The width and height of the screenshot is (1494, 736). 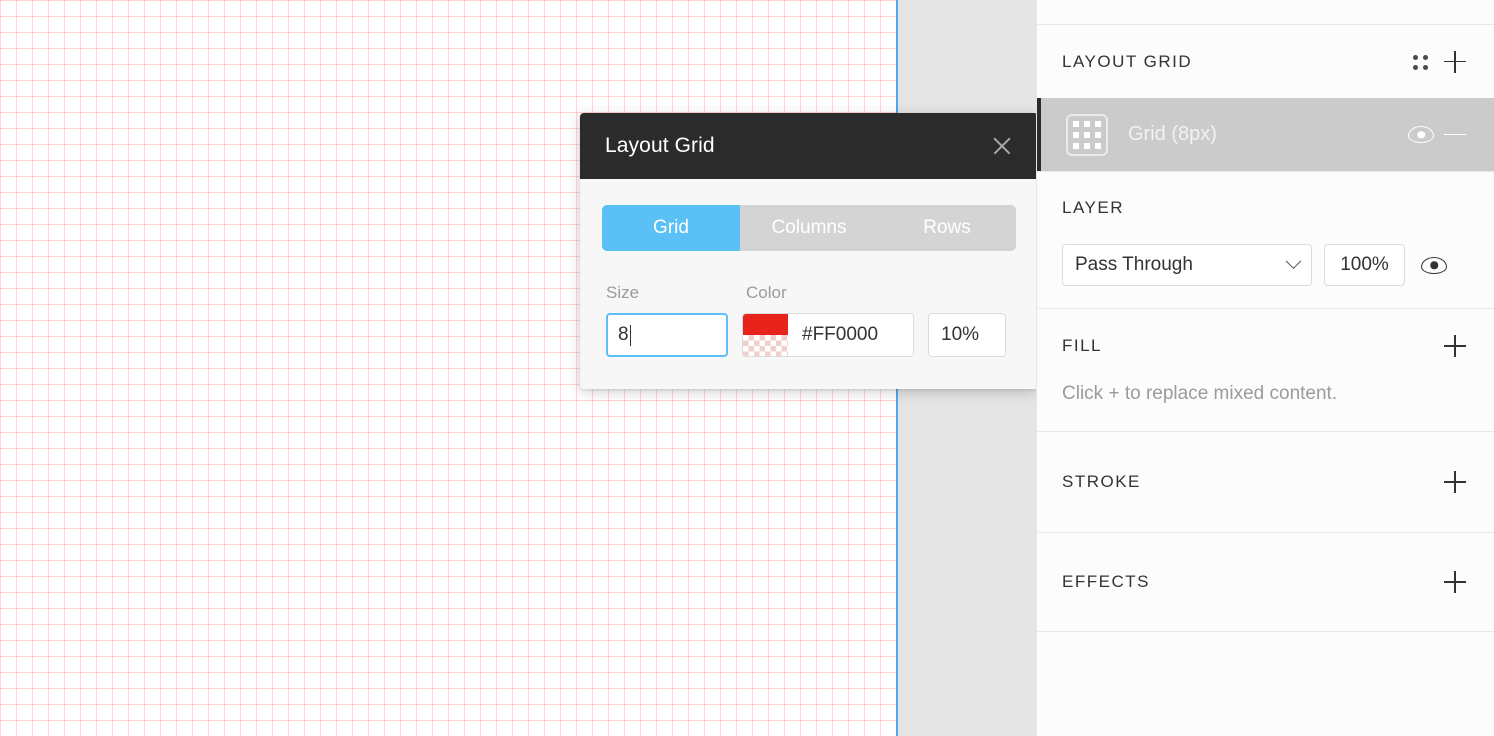 What do you see at coordinates (765, 345) in the screenshot?
I see `color-swatch-transparency` at bounding box center [765, 345].